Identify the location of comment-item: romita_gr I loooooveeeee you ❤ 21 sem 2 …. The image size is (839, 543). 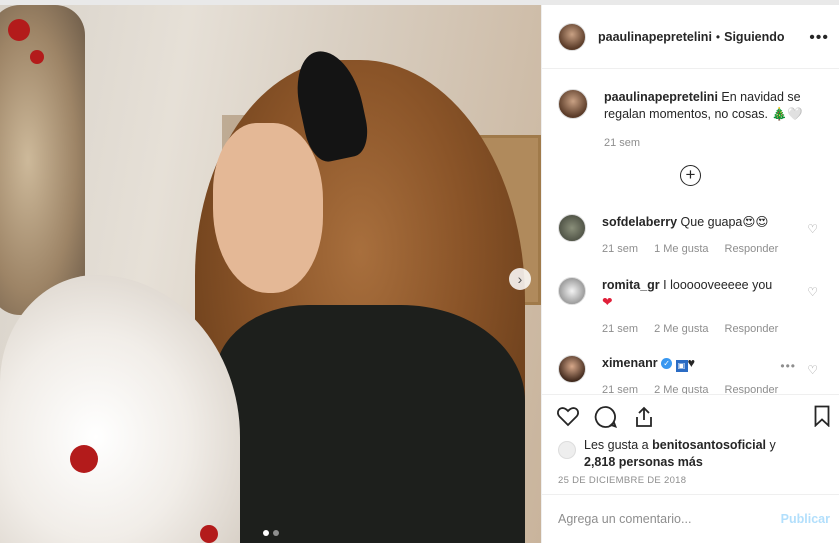
(694, 307).